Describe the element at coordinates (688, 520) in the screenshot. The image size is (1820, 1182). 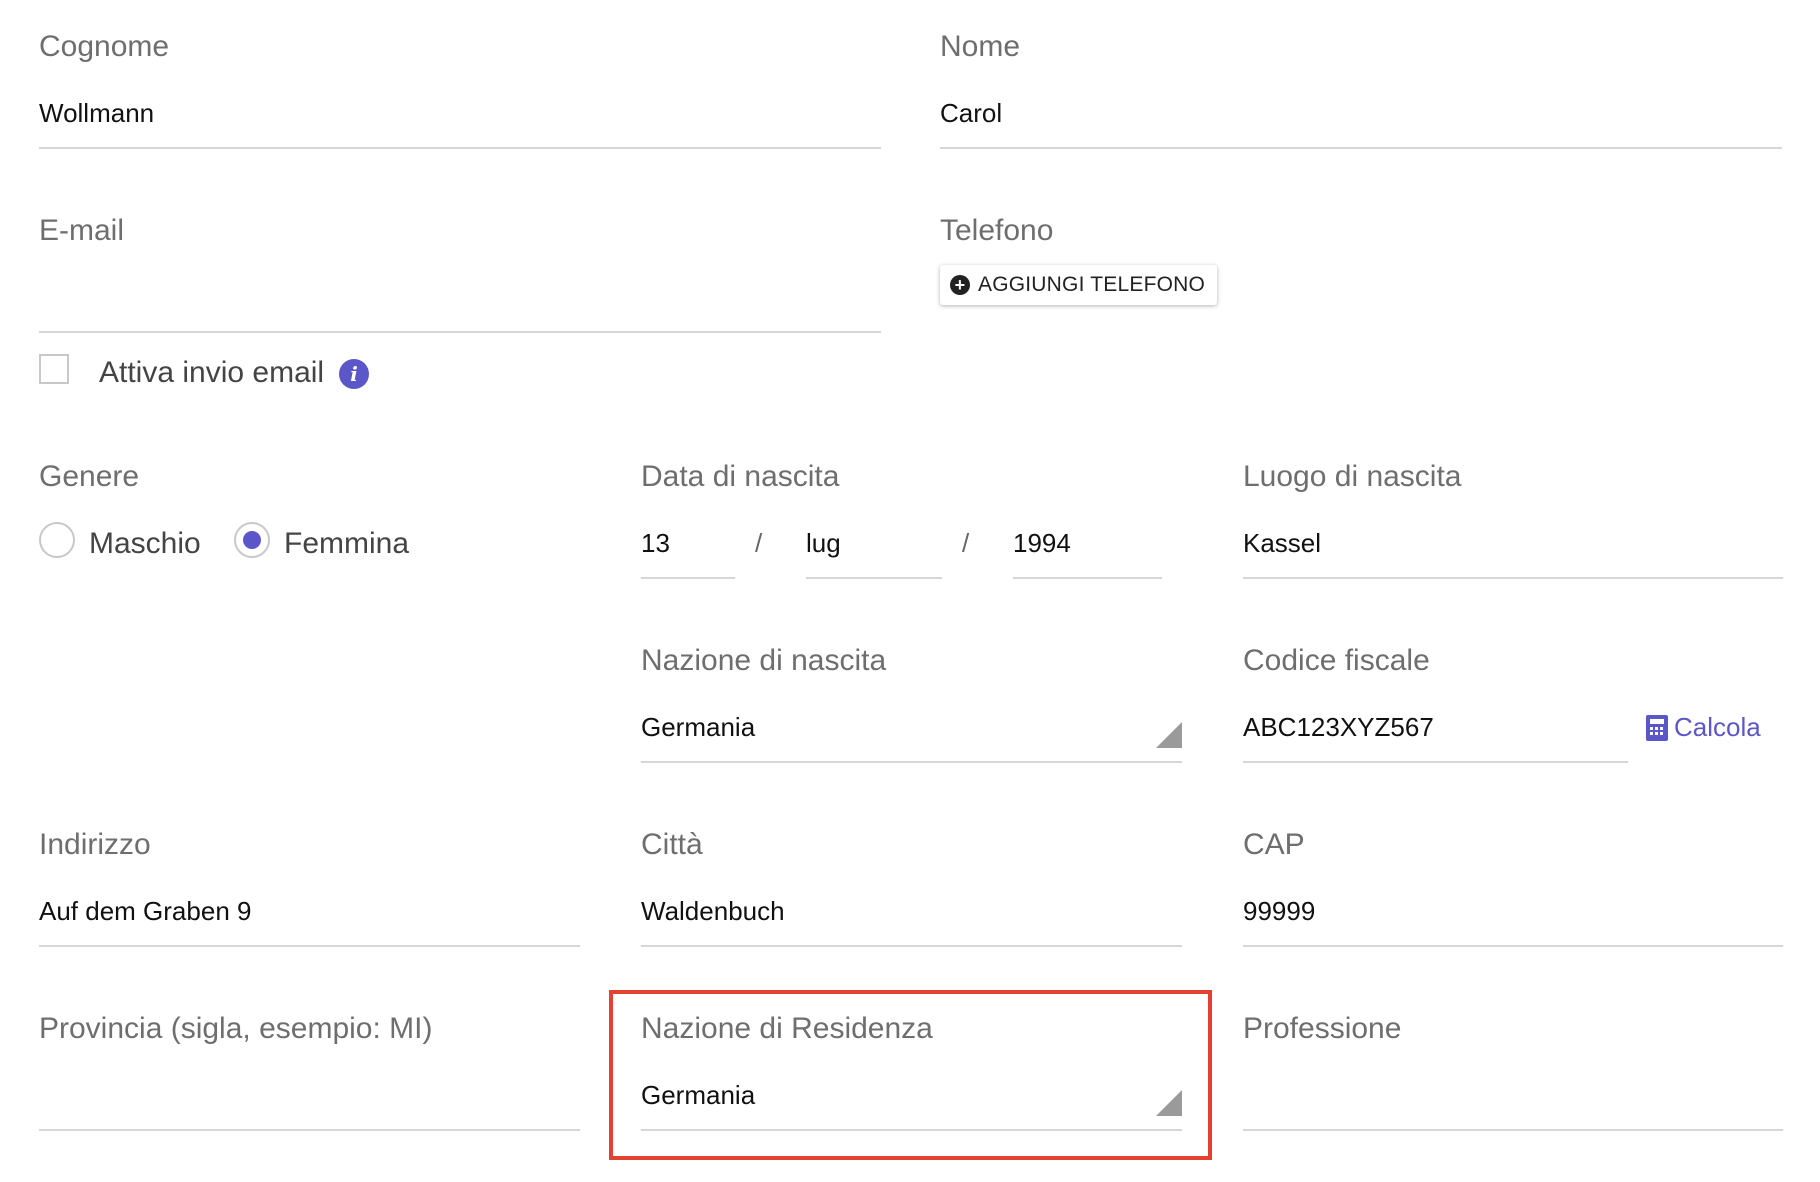
I see `day-input-wrapper: 13` at that location.